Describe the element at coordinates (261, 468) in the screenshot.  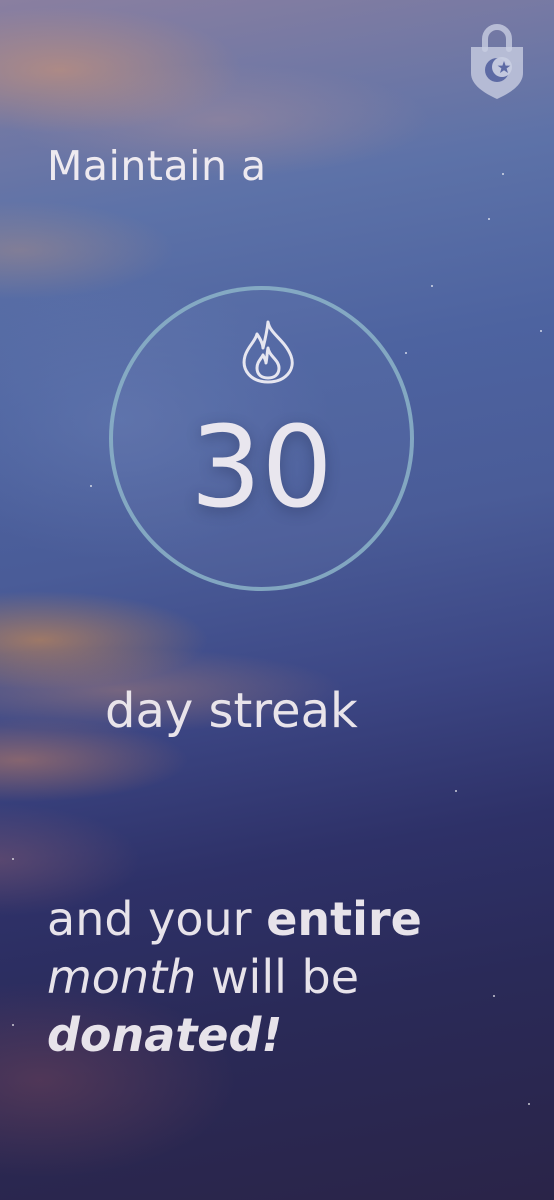
I see `streak-days-number: 30` at that location.